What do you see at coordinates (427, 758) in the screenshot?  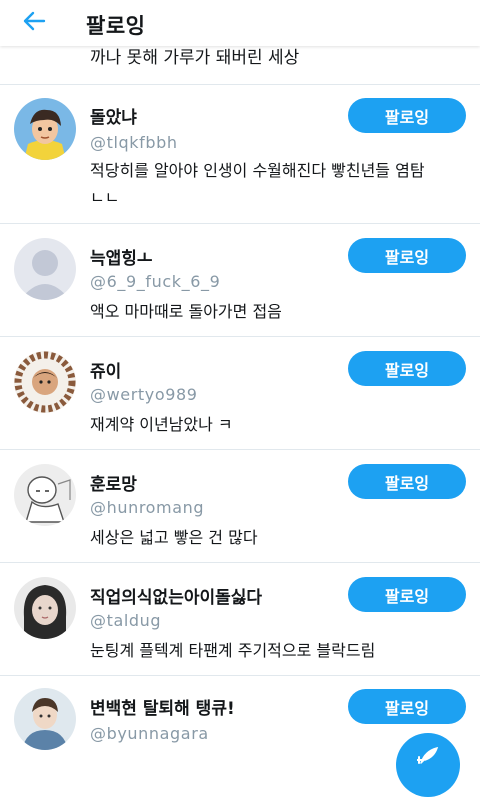 I see `compose-feather-icon` at bounding box center [427, 758].